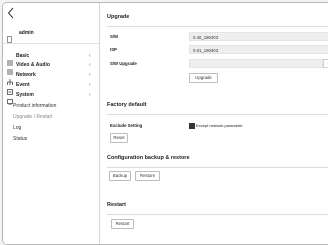 This screenshot has height=245, width=328. I want to click on upgrade-button: Upgrade, so click(203, 78).